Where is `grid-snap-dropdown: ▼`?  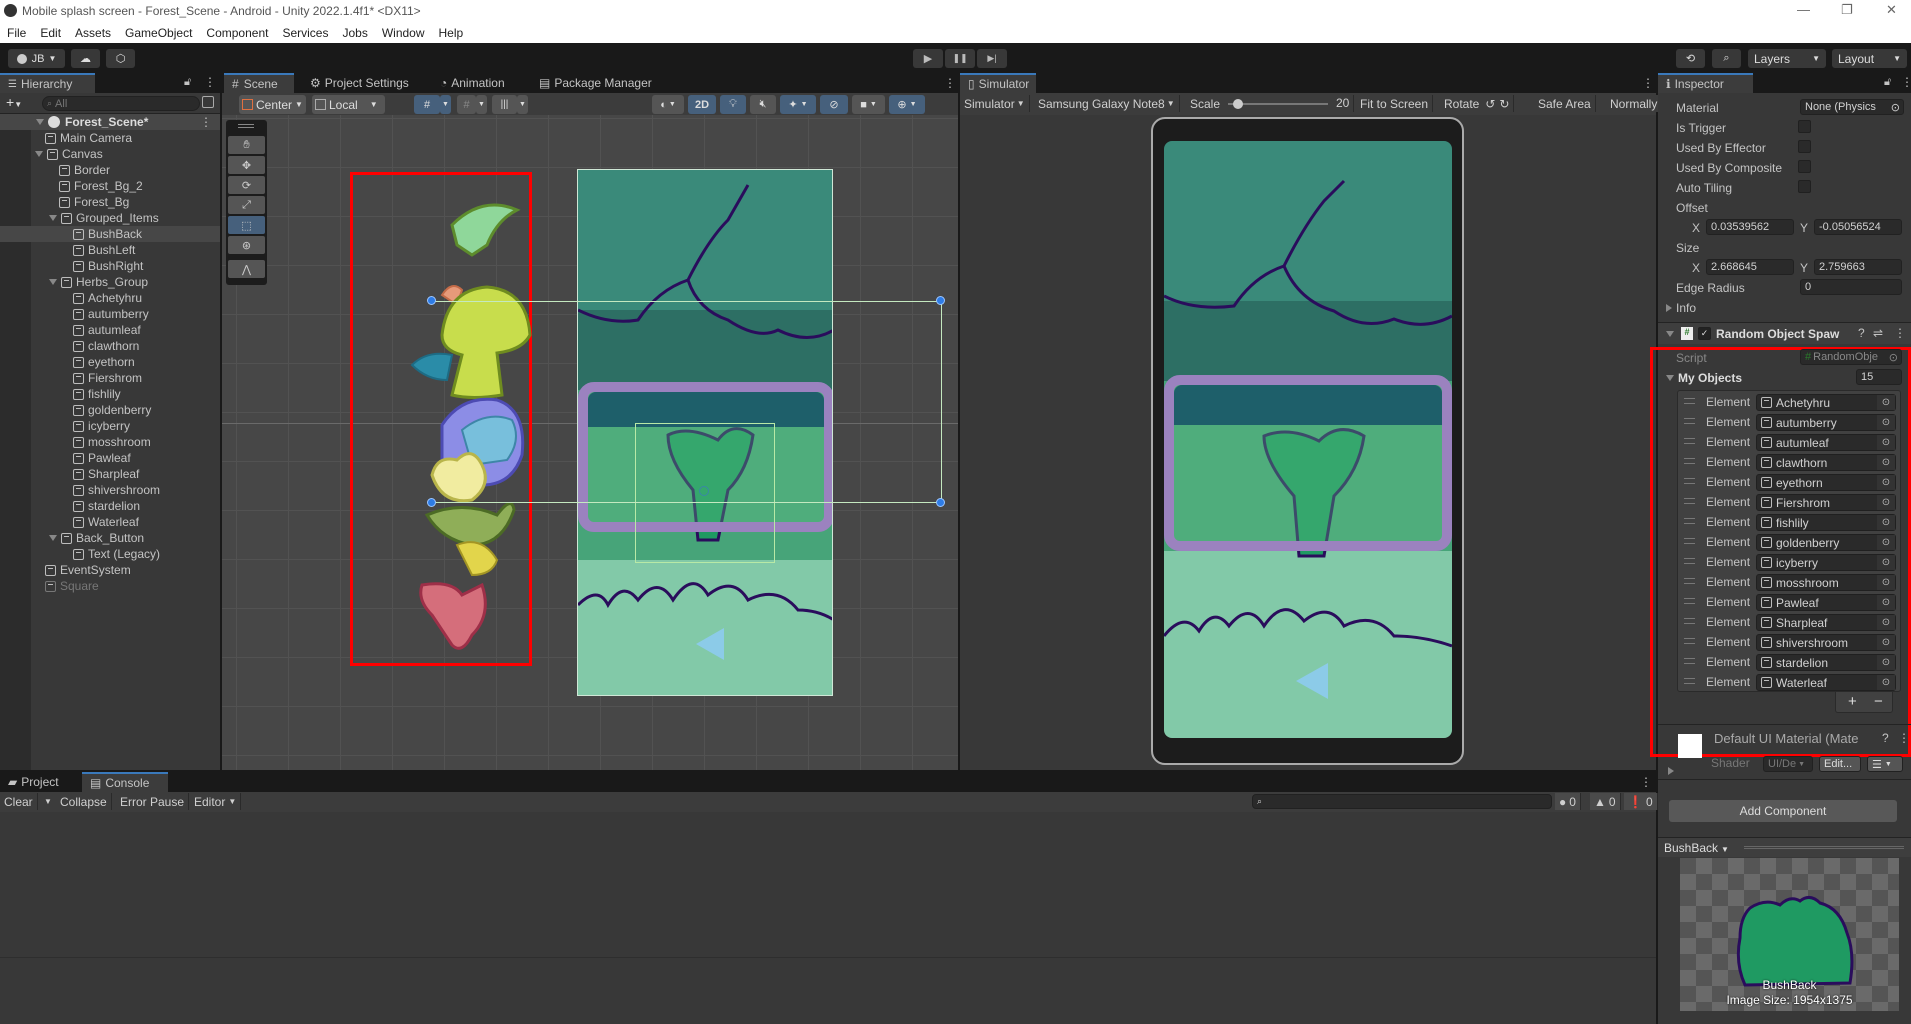 grid-snap-dropdown: ▼ is located at coordinates (445, 104).